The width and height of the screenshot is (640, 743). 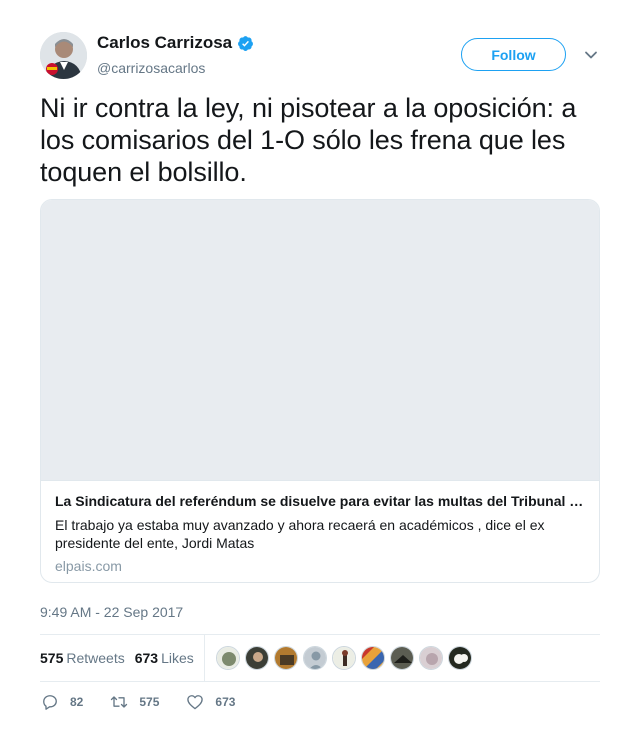 What do you see at coordinates (146, 658) in the screenshot?
I see `likes-stat-count: 673` at bounding box center [146, 658].